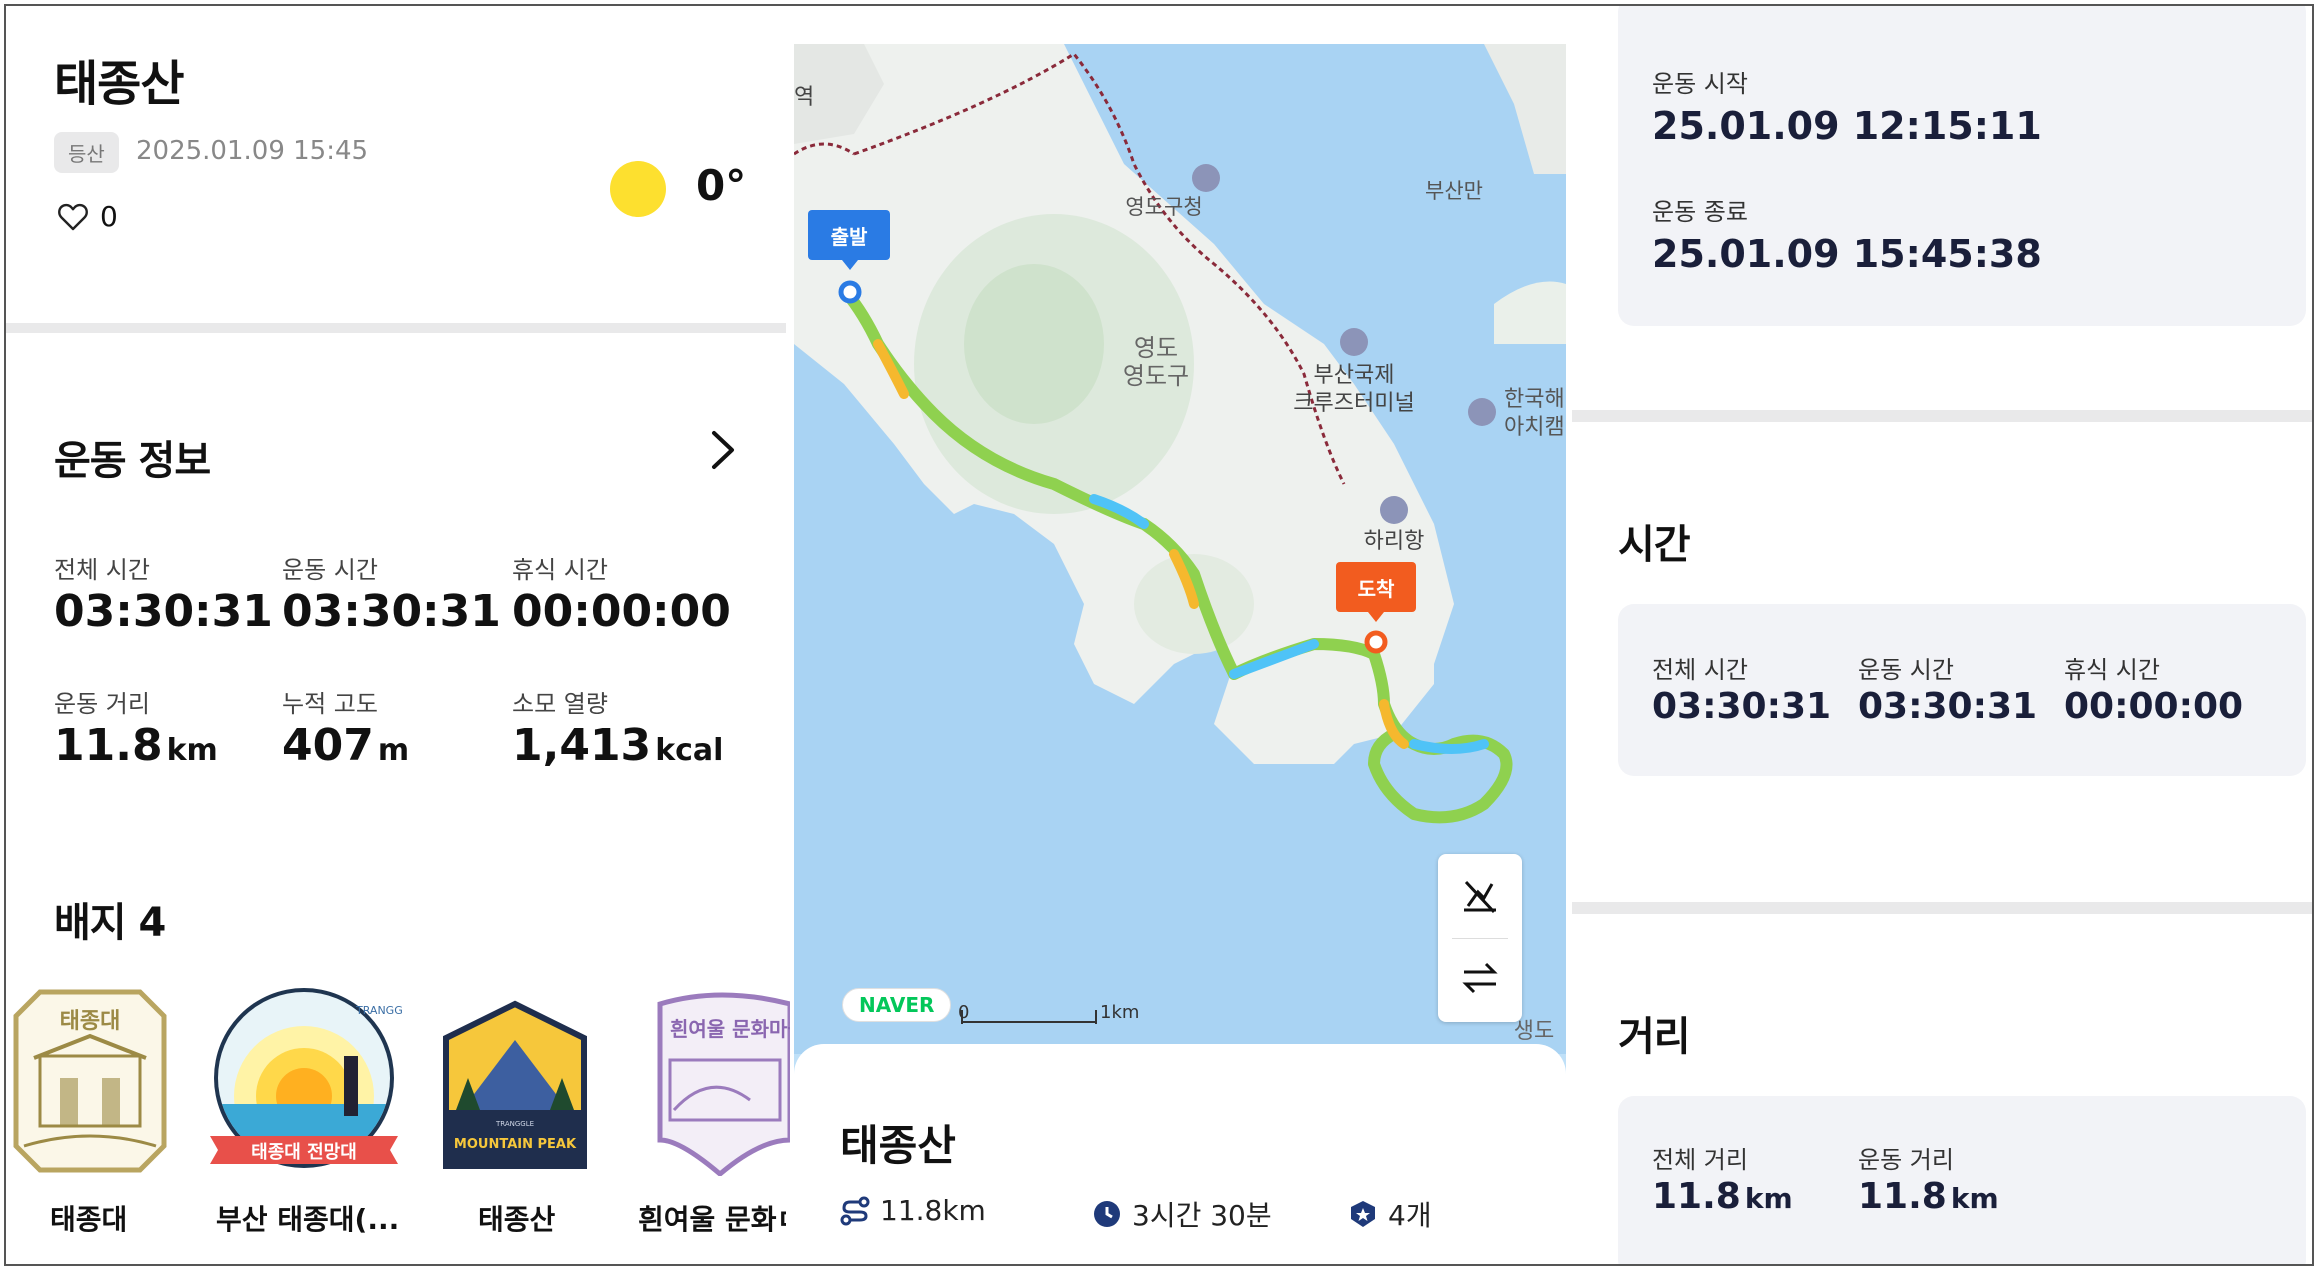  I want to click on route-distance: 11.8km, so click(913, 1210).